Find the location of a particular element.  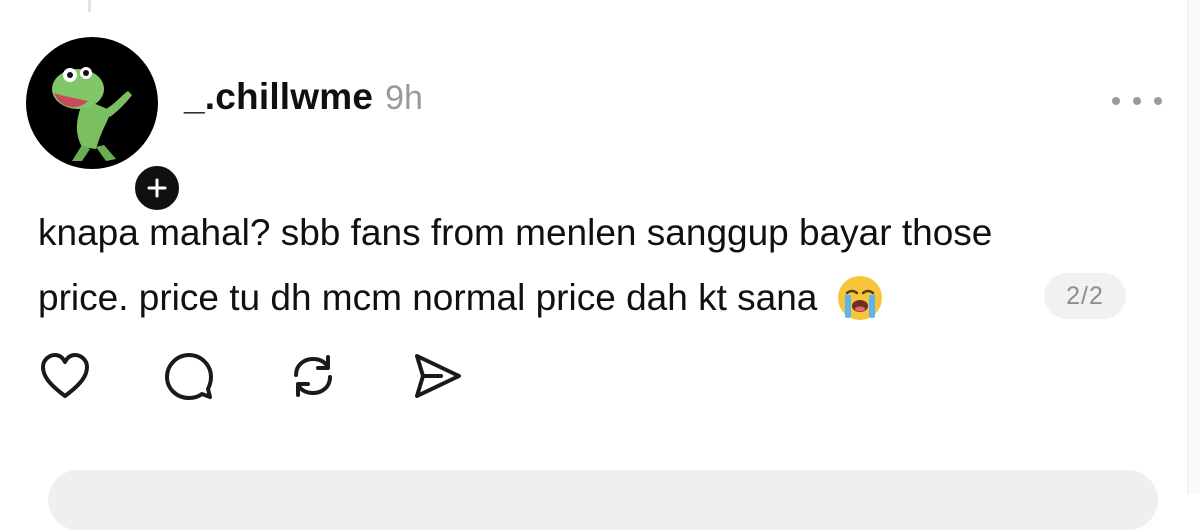

share-icon is located at coordinates (438, 376).